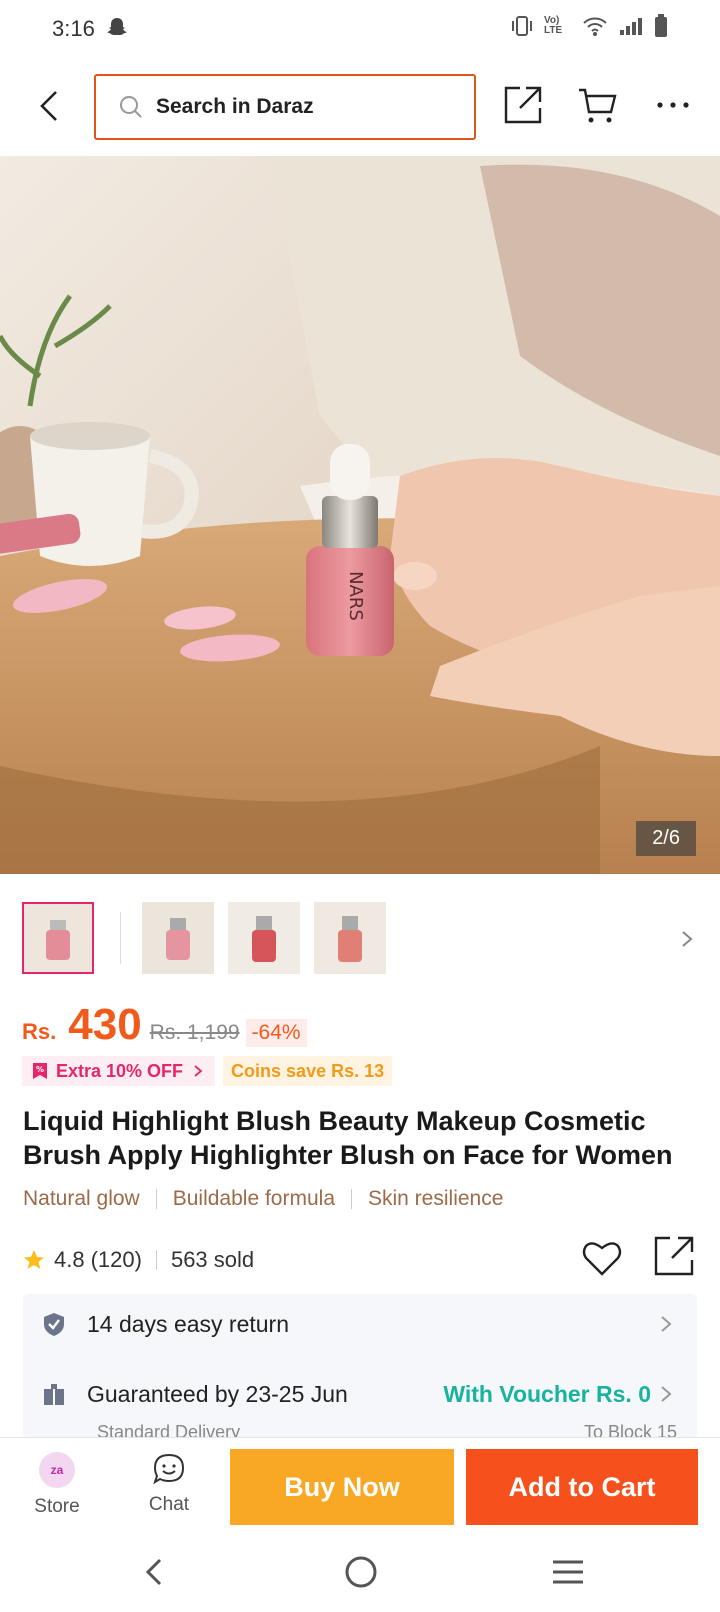 The height and width of the screenshot is (1612, 720). What do you see at coordinates (169, 1504) in the screenshot?
I see `chat-label: Chat` at bounding box center [169, 1504].